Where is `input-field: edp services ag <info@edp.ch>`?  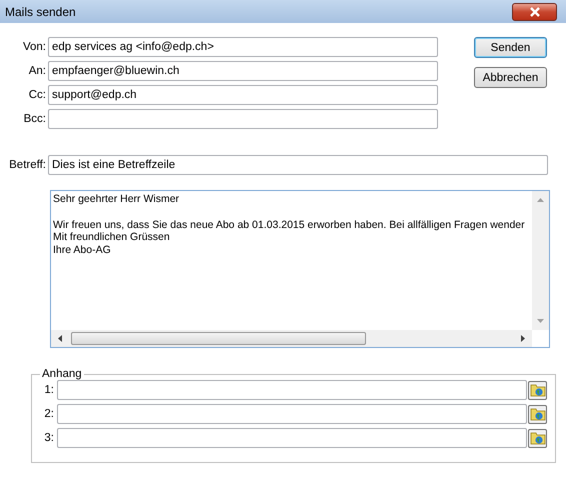 input-field: edp services ag <info@edp.ch> is located at coordinates (243, 47).